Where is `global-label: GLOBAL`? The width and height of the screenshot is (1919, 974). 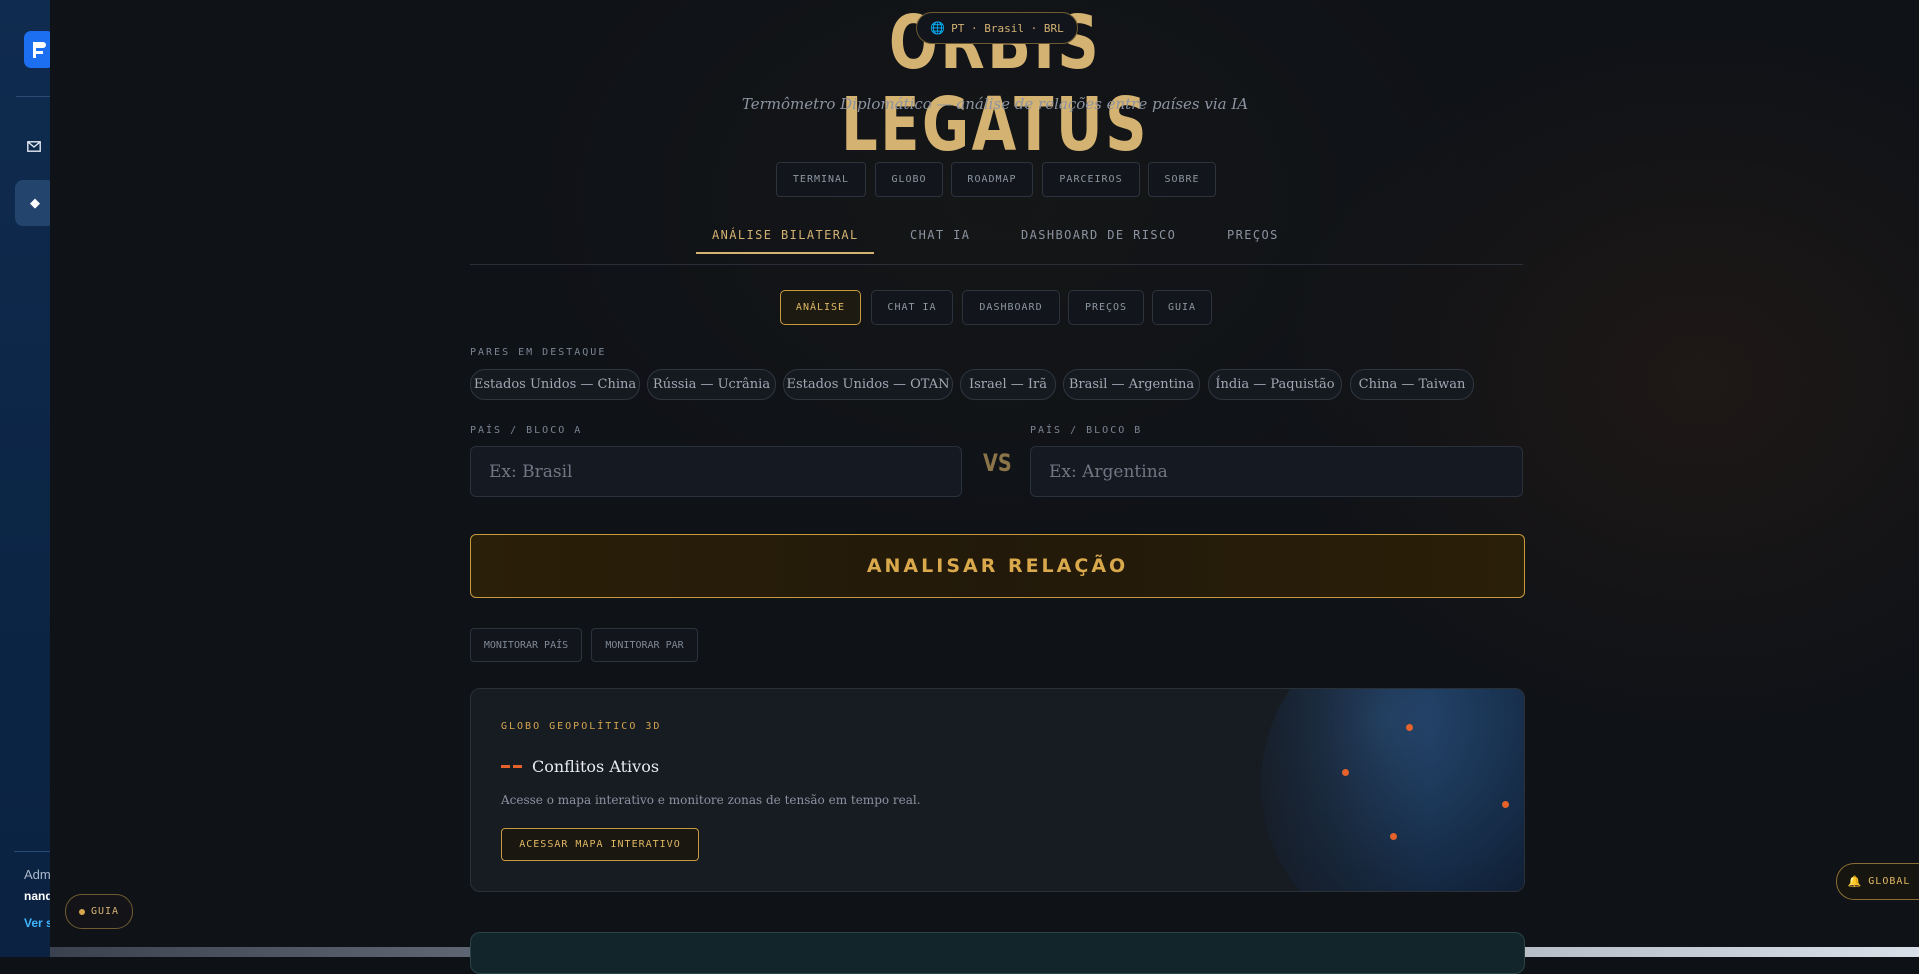
global-label: GLOBAL is located at coordinates (1889, 881).